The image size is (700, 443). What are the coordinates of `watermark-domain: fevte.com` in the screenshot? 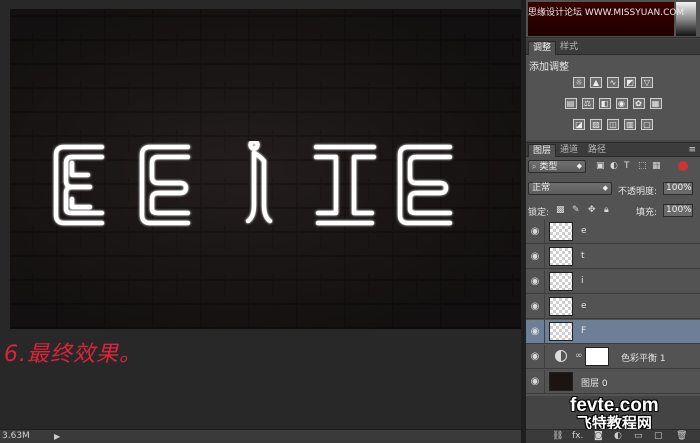 It's located at (614, 405).